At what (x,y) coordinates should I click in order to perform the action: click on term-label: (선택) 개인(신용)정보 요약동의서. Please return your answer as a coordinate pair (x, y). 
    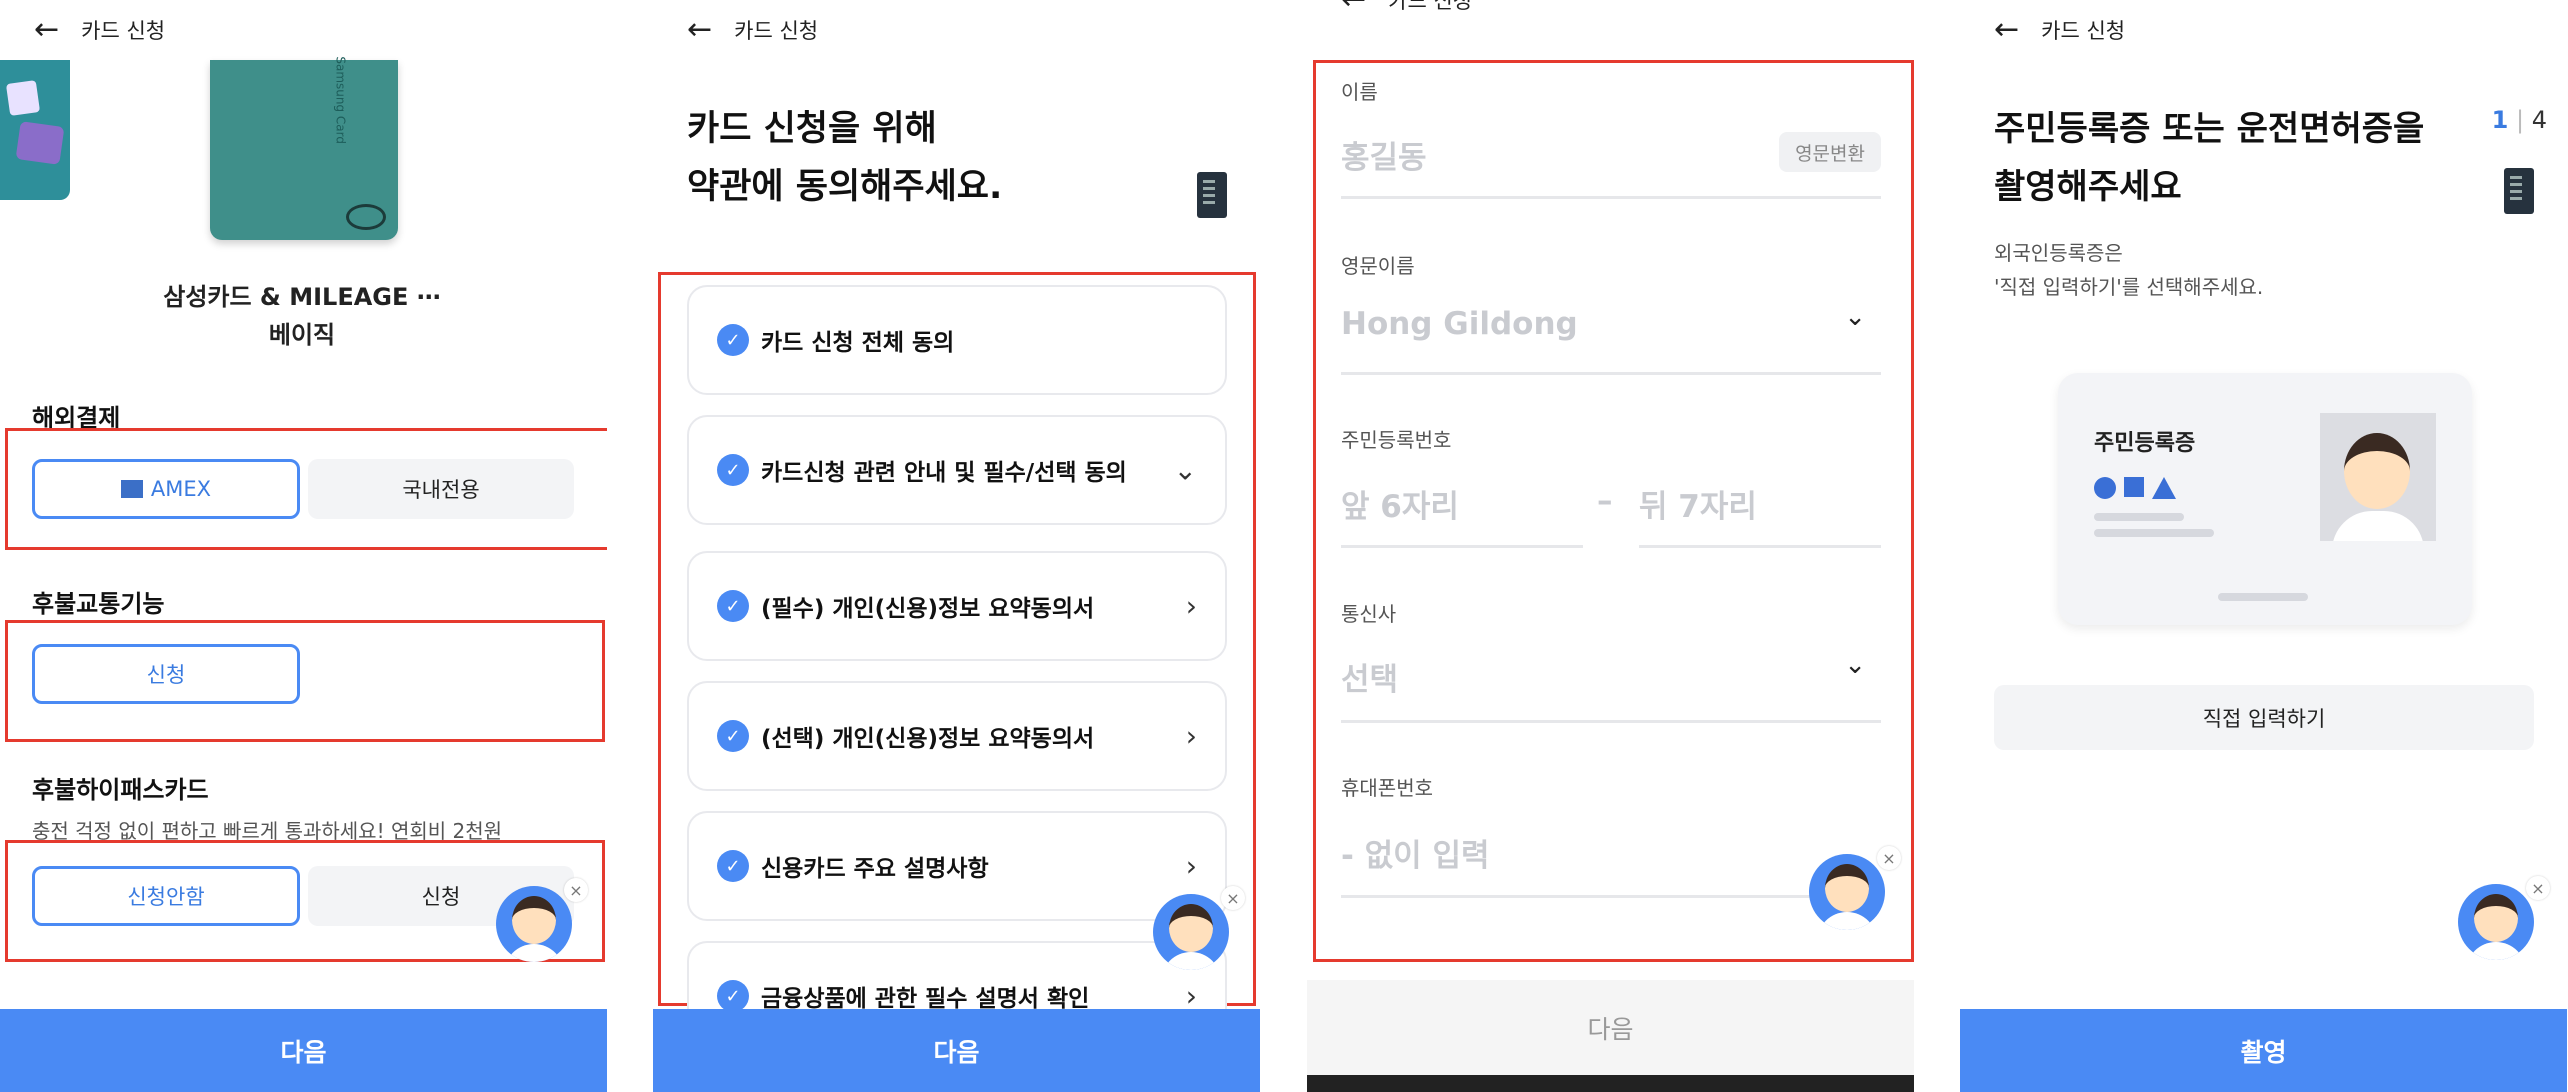
    Looking at the image, I should click on (928, 739).